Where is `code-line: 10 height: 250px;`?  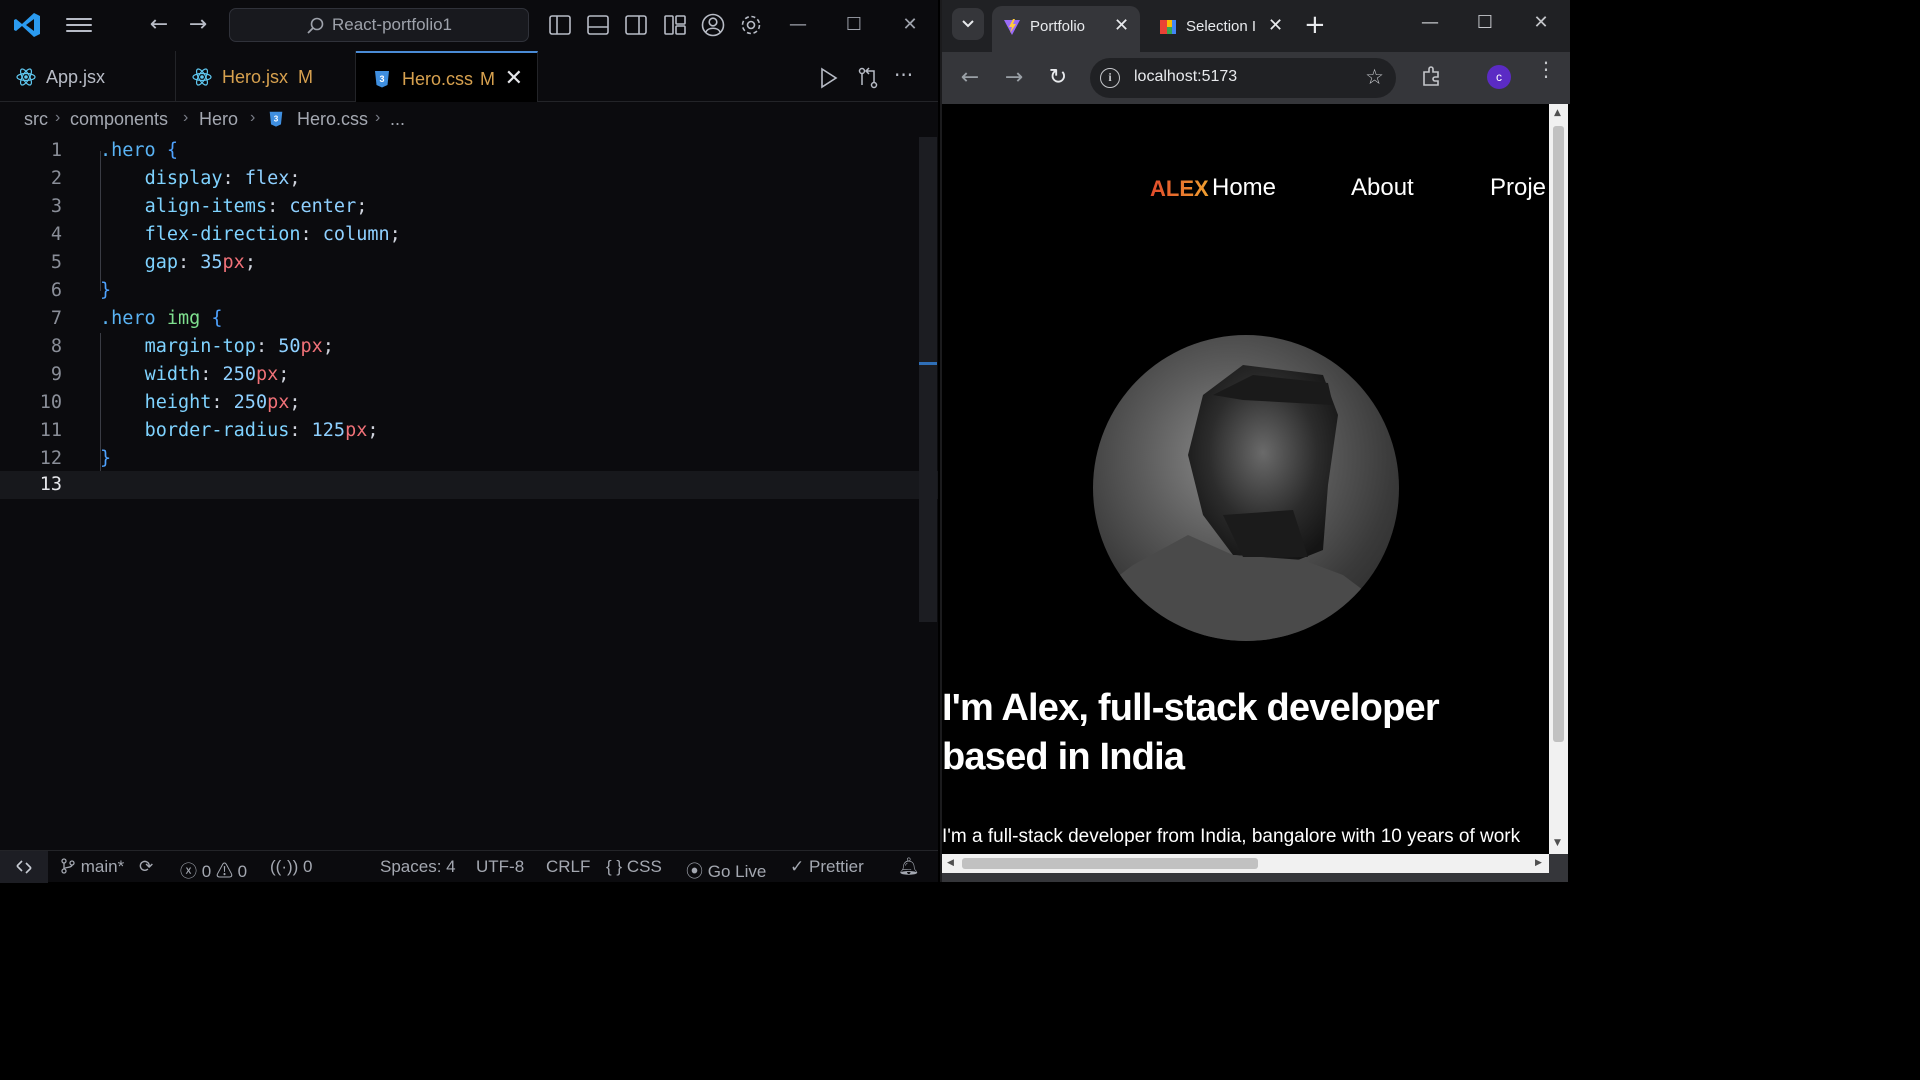 code-line: 10 height: 250px; is located at coordinates (469, 403).